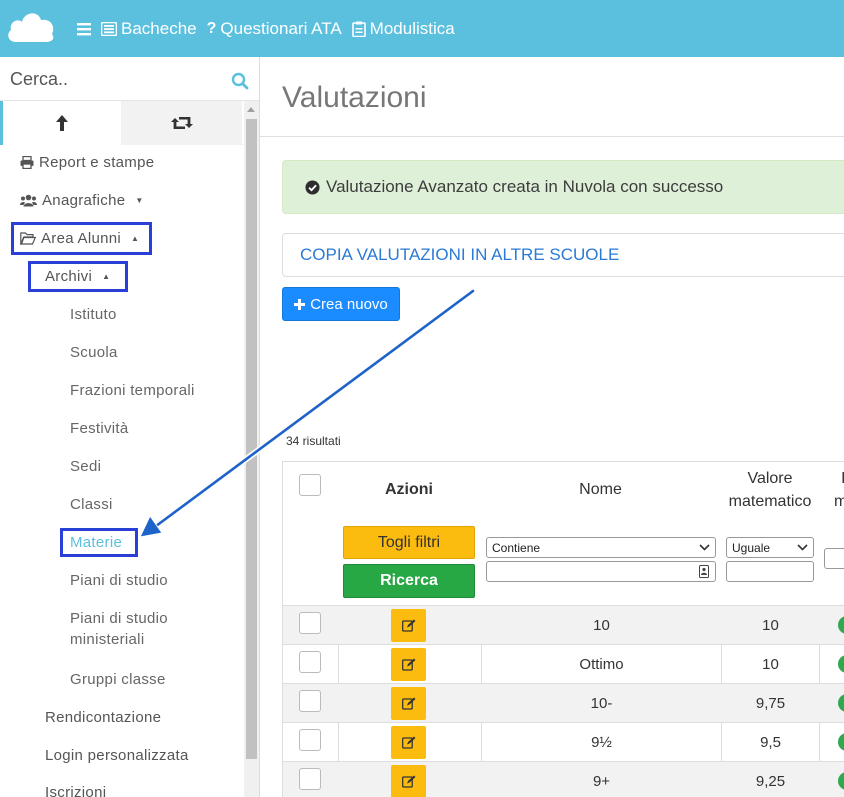 The width and height of the screenshot is (844, 797). What do you see at coordinates (409, 542) in the screenshot?
I see `togli-filtri-button: Togli filtri` at bounding box center [409, 542].